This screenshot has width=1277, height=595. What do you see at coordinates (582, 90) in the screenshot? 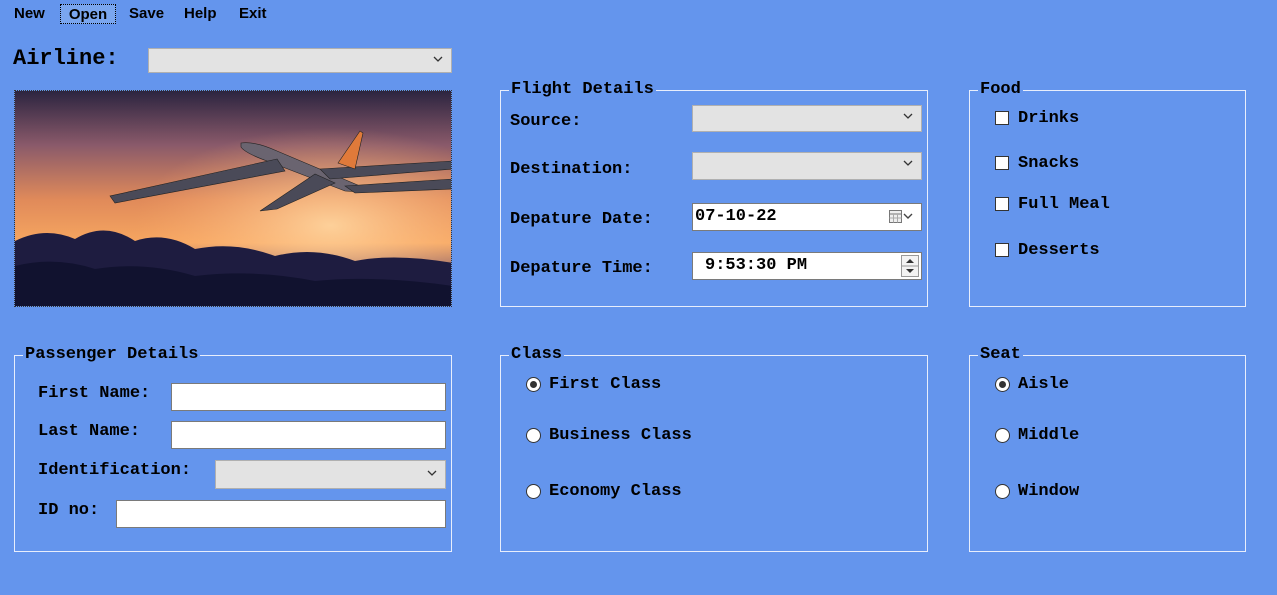
I see `flight-details-title: Flight Details` at bounding box center [582, 90].